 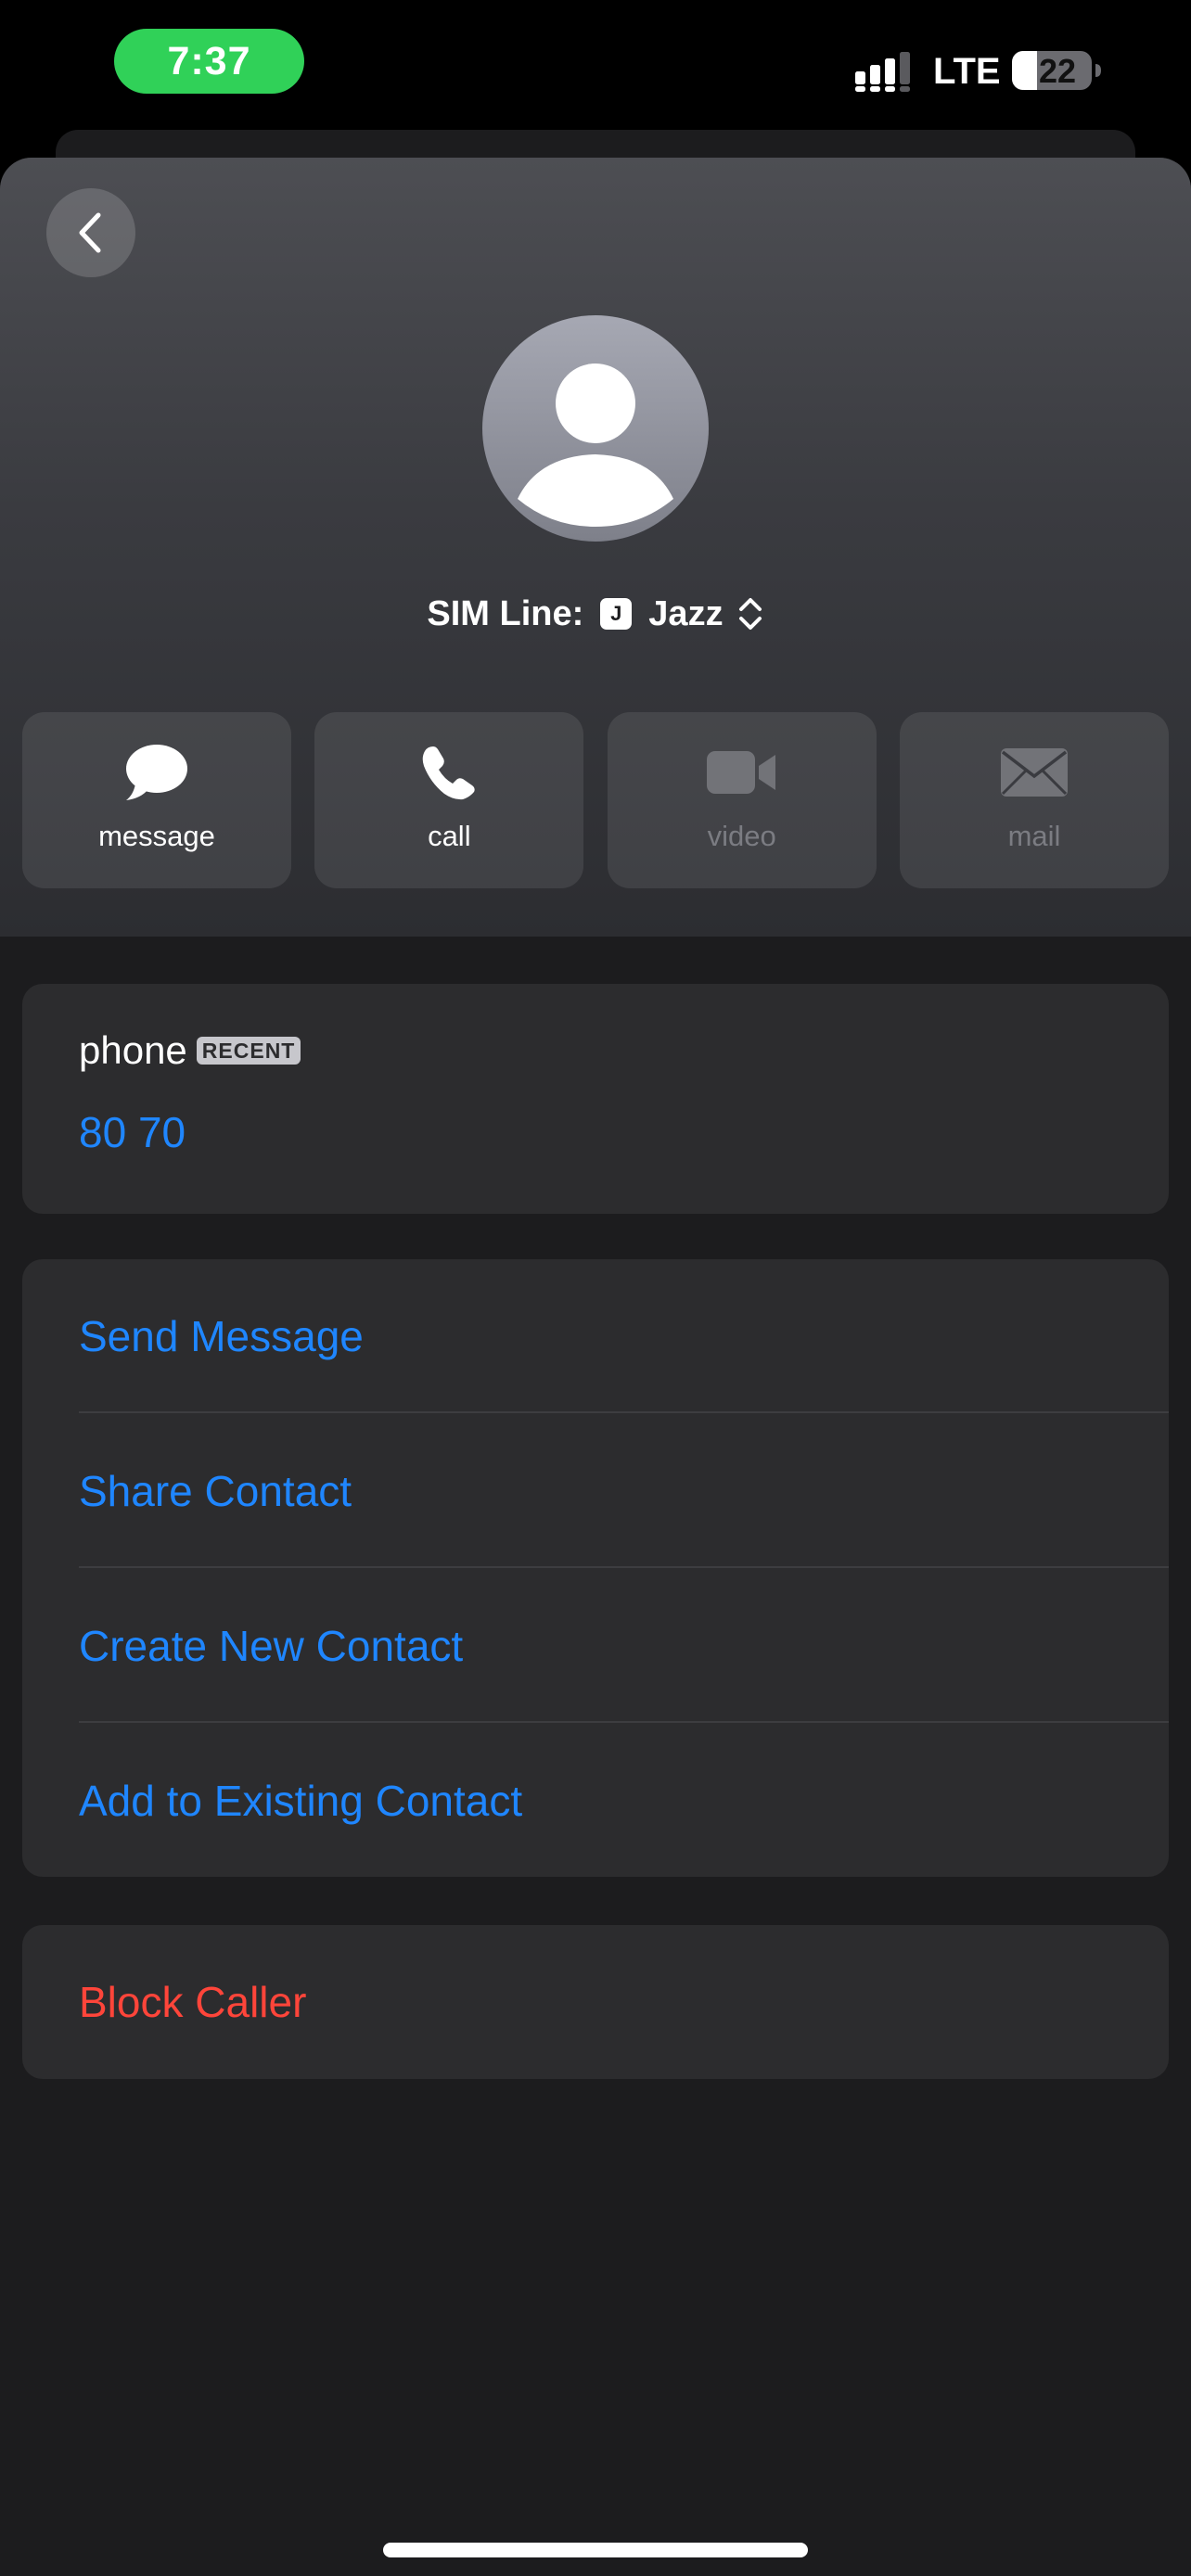 What do you see at coordinates (222, 1336) in the screenshot?
I see `send-message-label: Send Message` at bounding box center [222, 1336].